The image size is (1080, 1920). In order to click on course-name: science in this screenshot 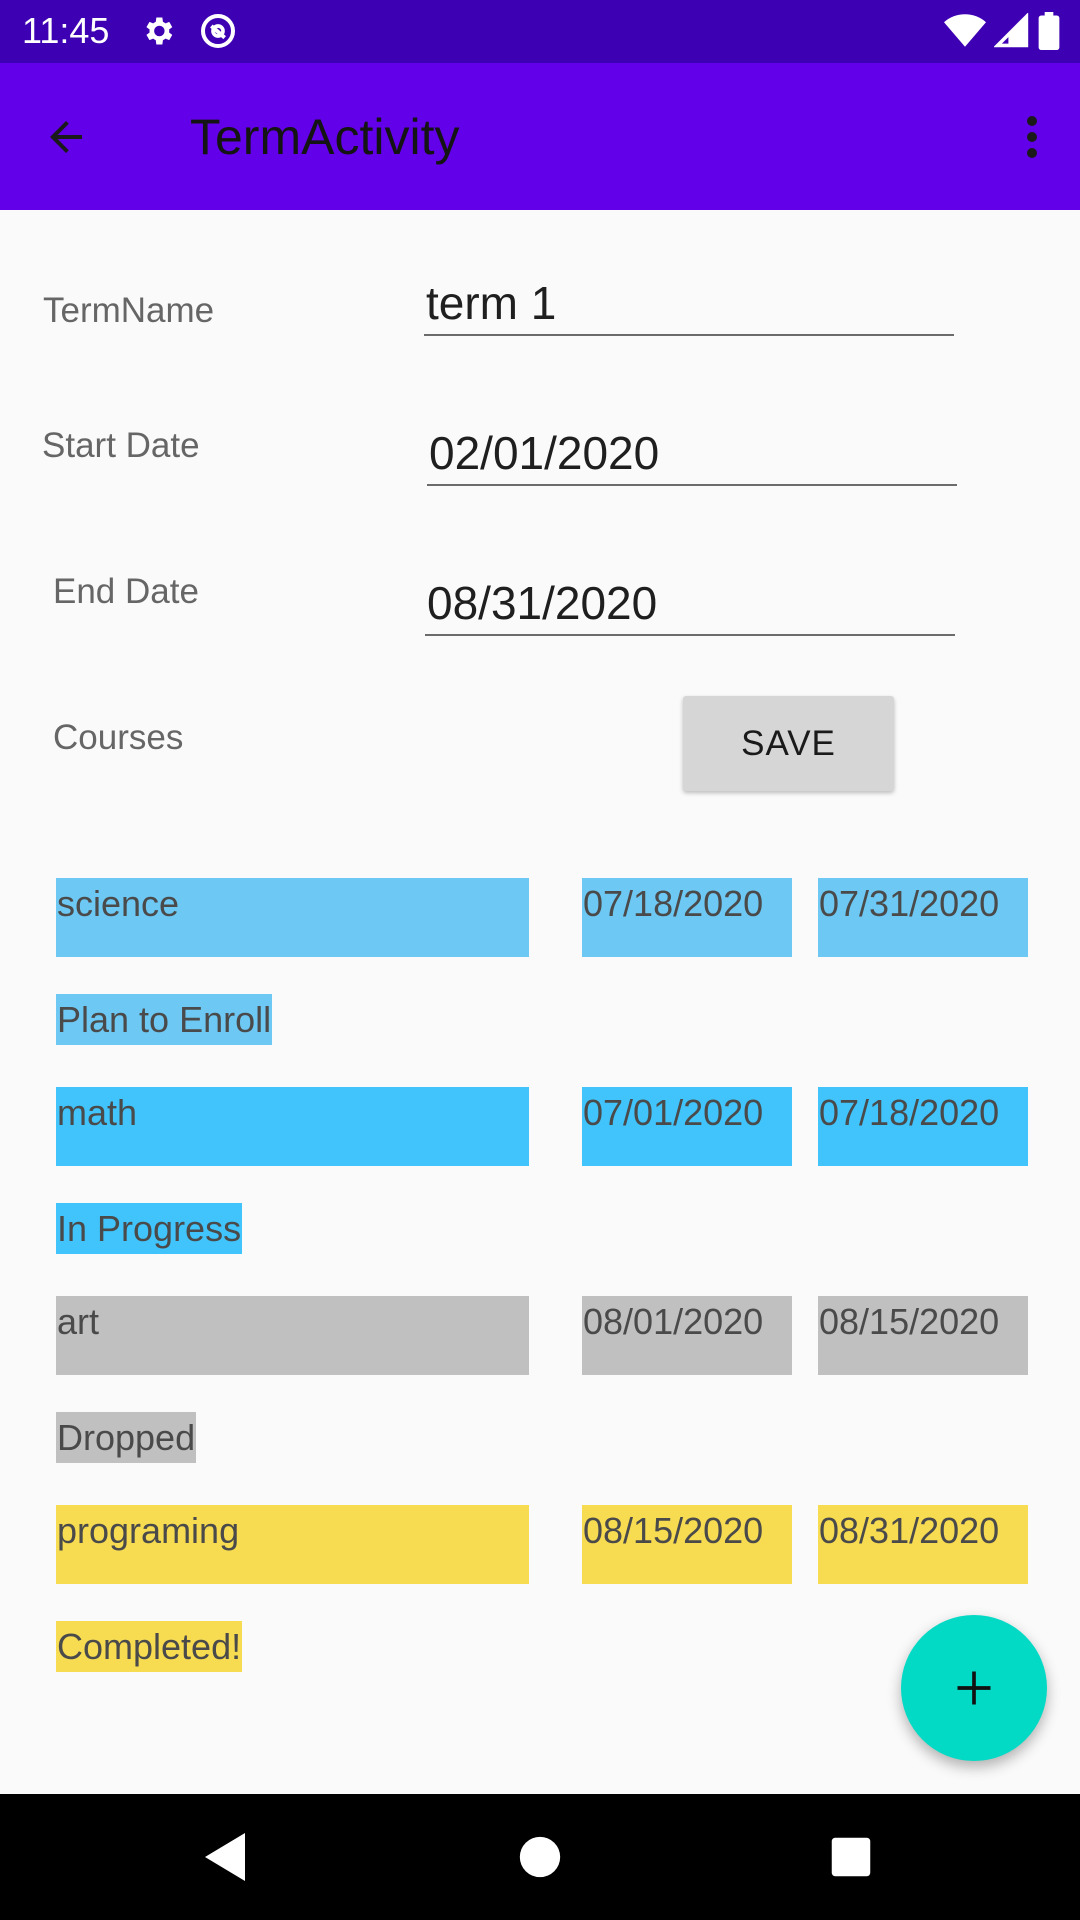, I will do `click(292, 917)`.